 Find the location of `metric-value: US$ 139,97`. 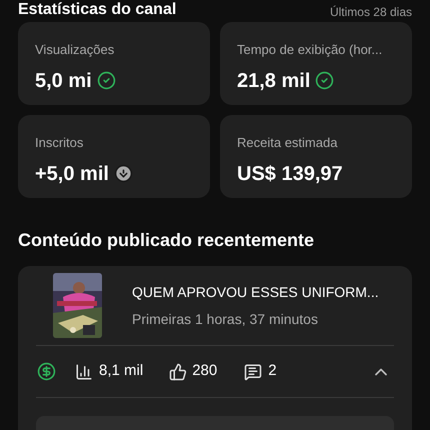

metric-value: US$ 139,97 is located at coordinates (290, 174).